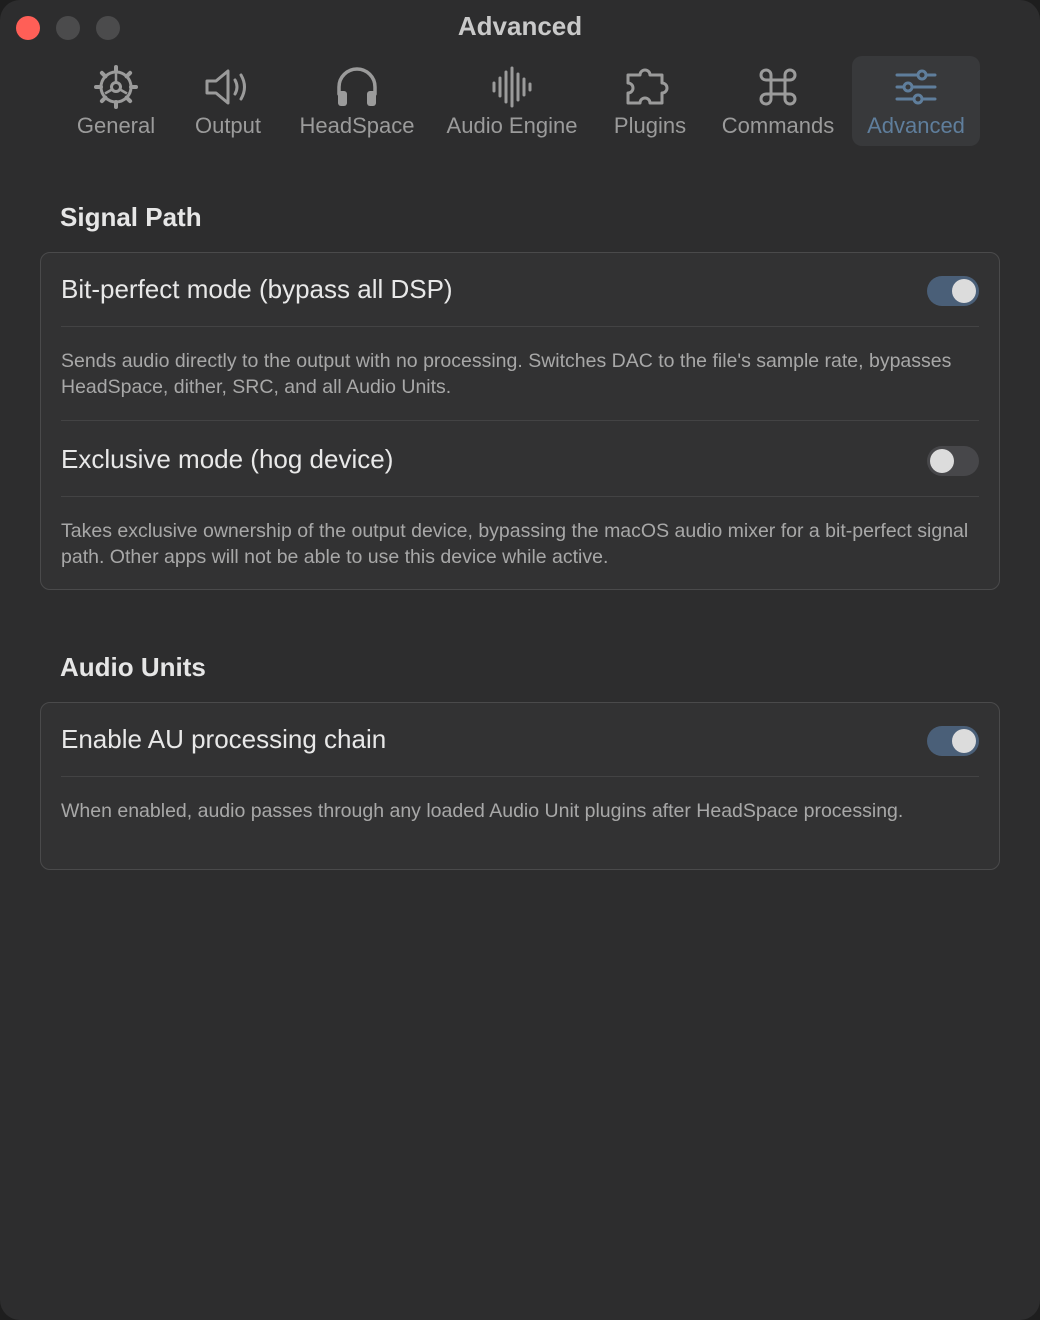  I want to click on tab-headspace-label: HeadSpace, so click(357, 125).